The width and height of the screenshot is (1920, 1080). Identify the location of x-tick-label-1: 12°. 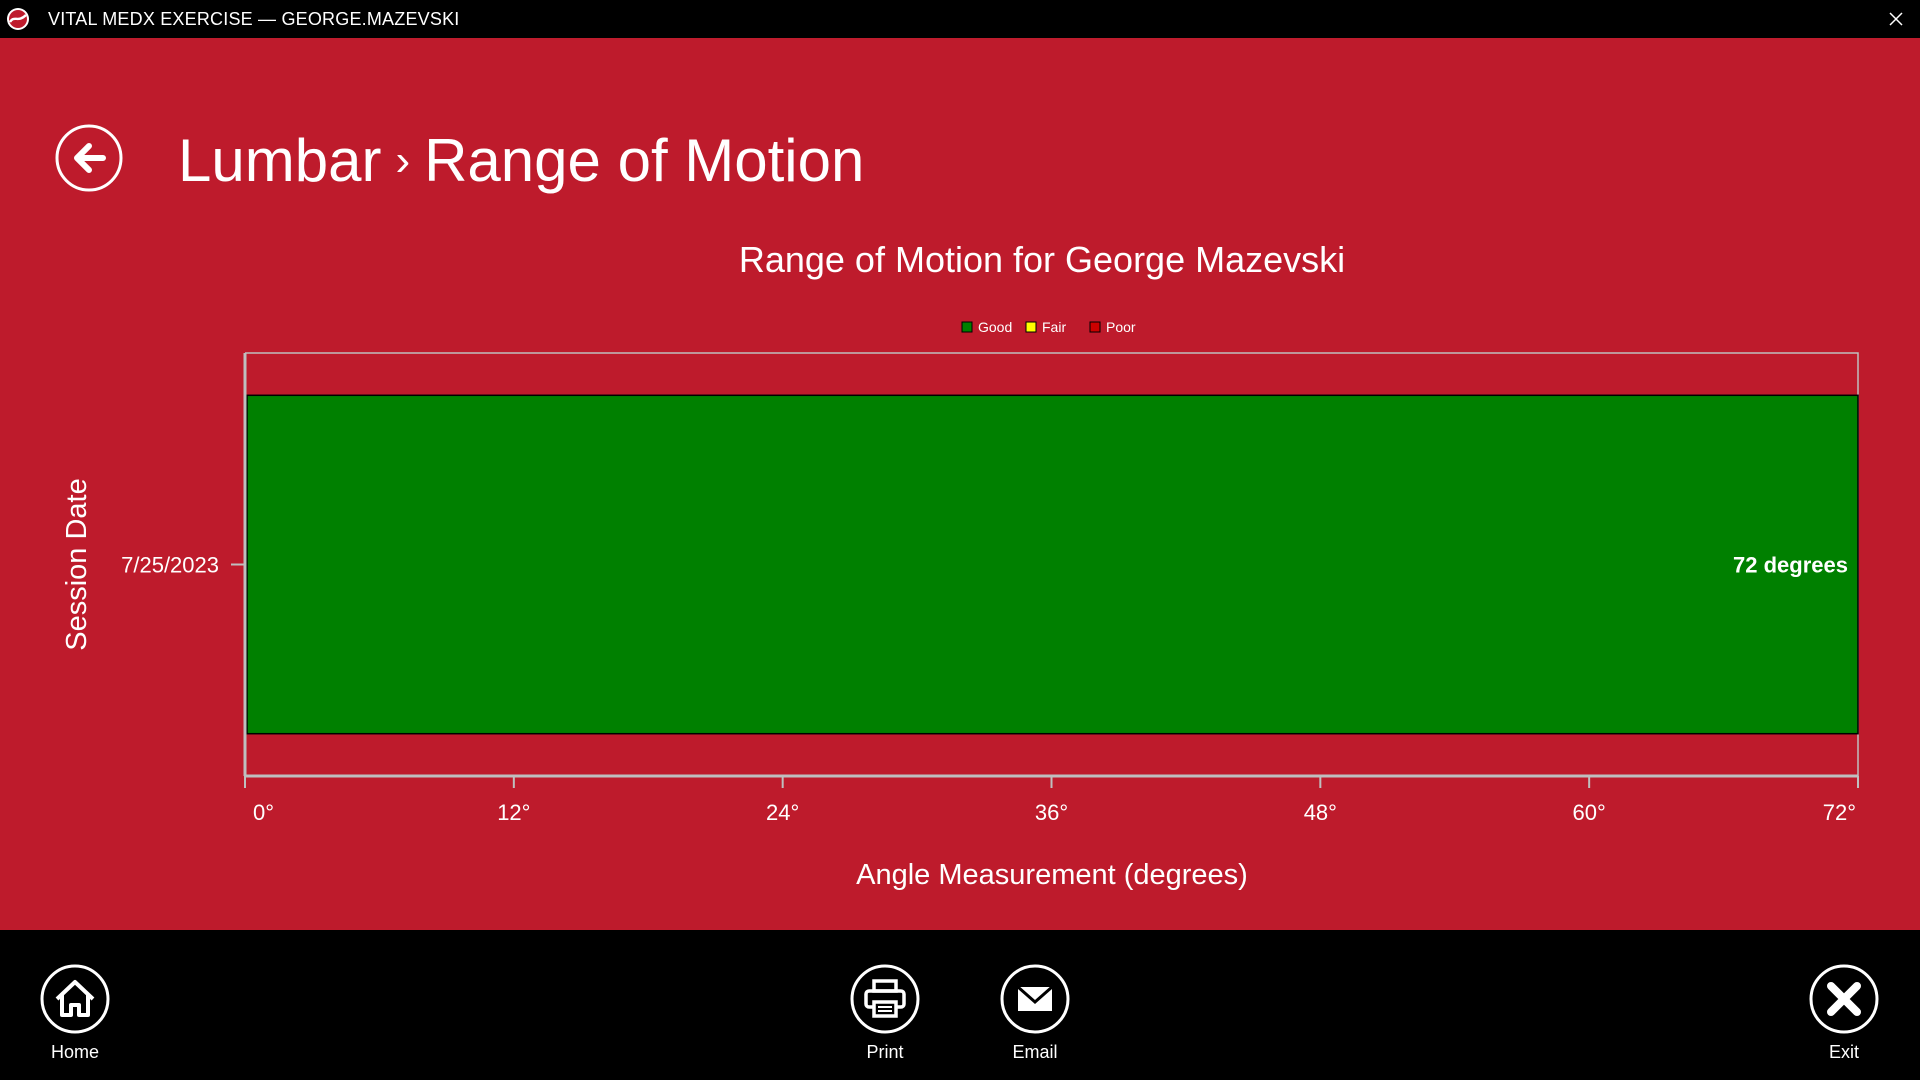
(513, 812).